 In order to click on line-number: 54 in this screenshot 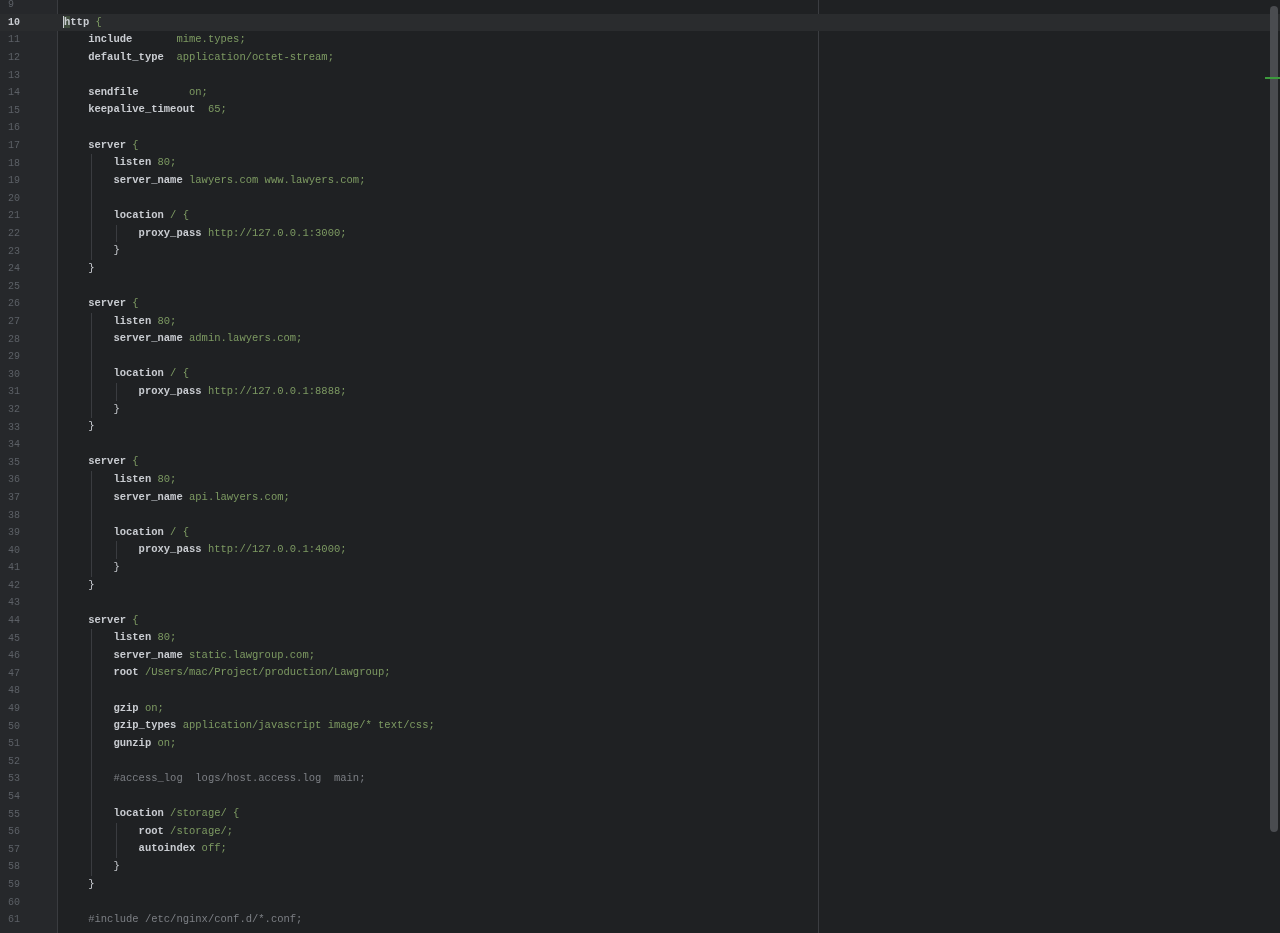, I will do `click(14, 797)`.